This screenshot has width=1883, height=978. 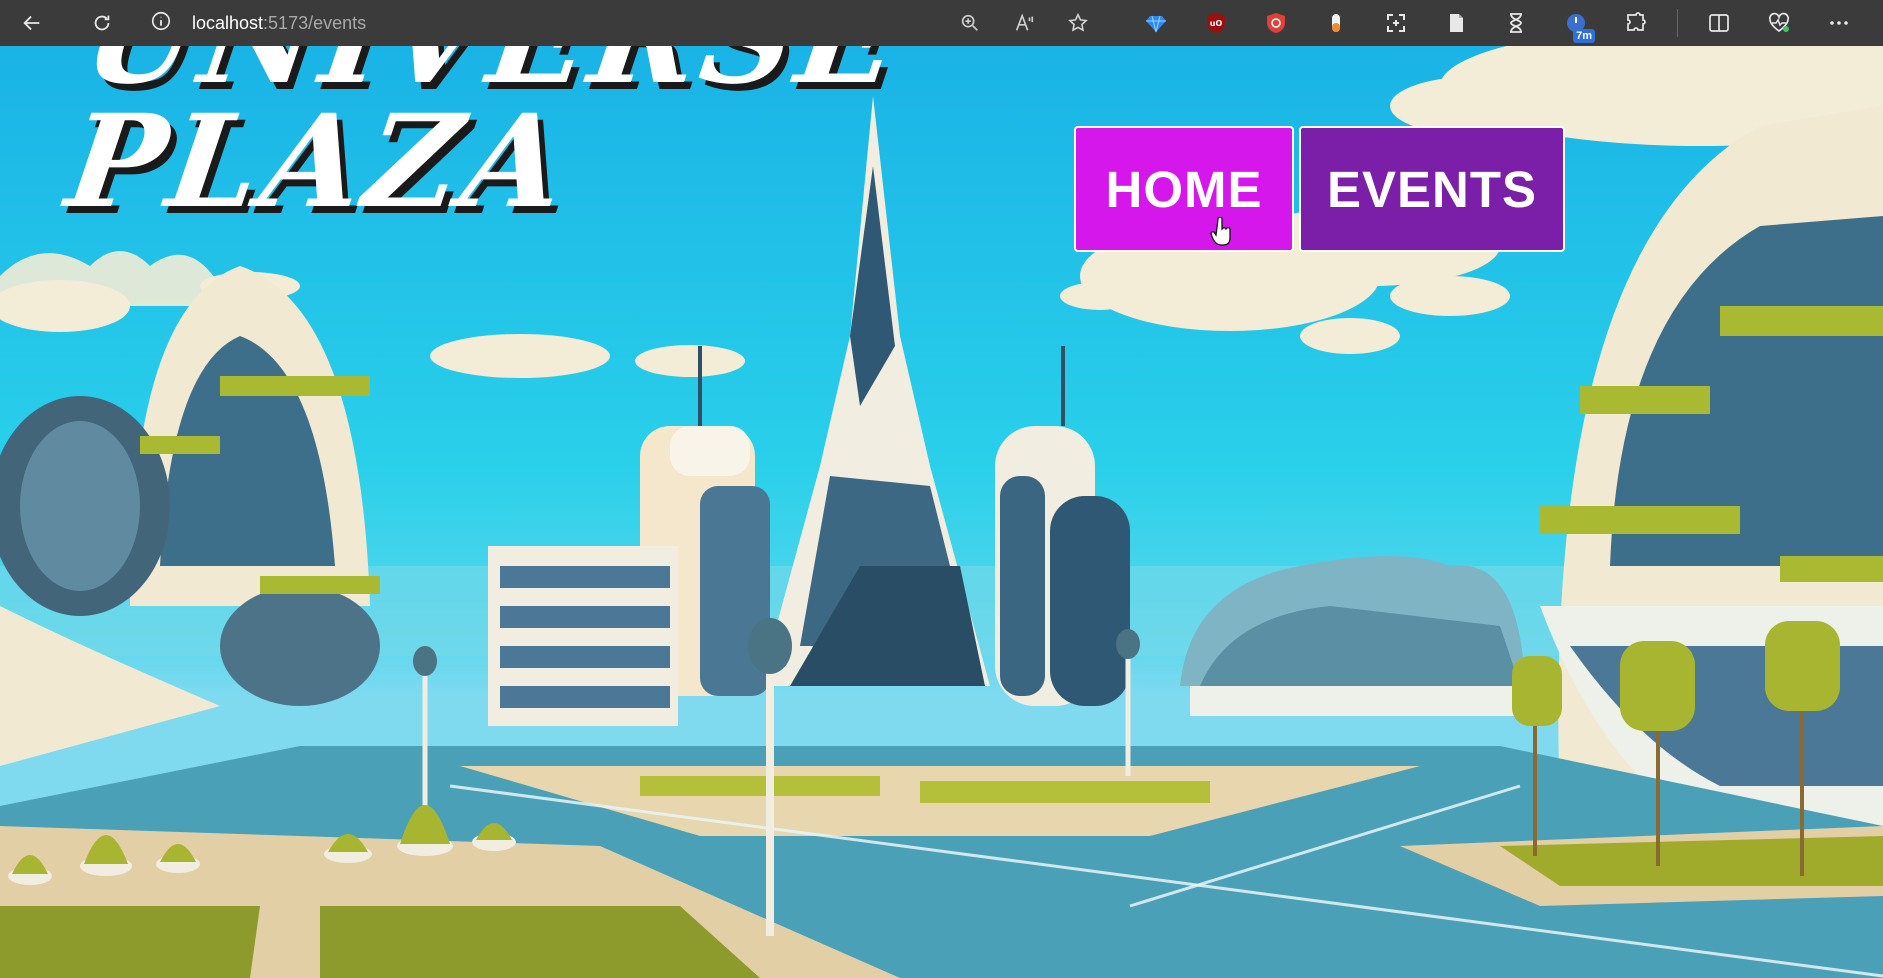 What do you see at coordinates (615, 23) in the screenshot?
I see `address-bar: localhost:5173/events` at bounding box center [615, 23].